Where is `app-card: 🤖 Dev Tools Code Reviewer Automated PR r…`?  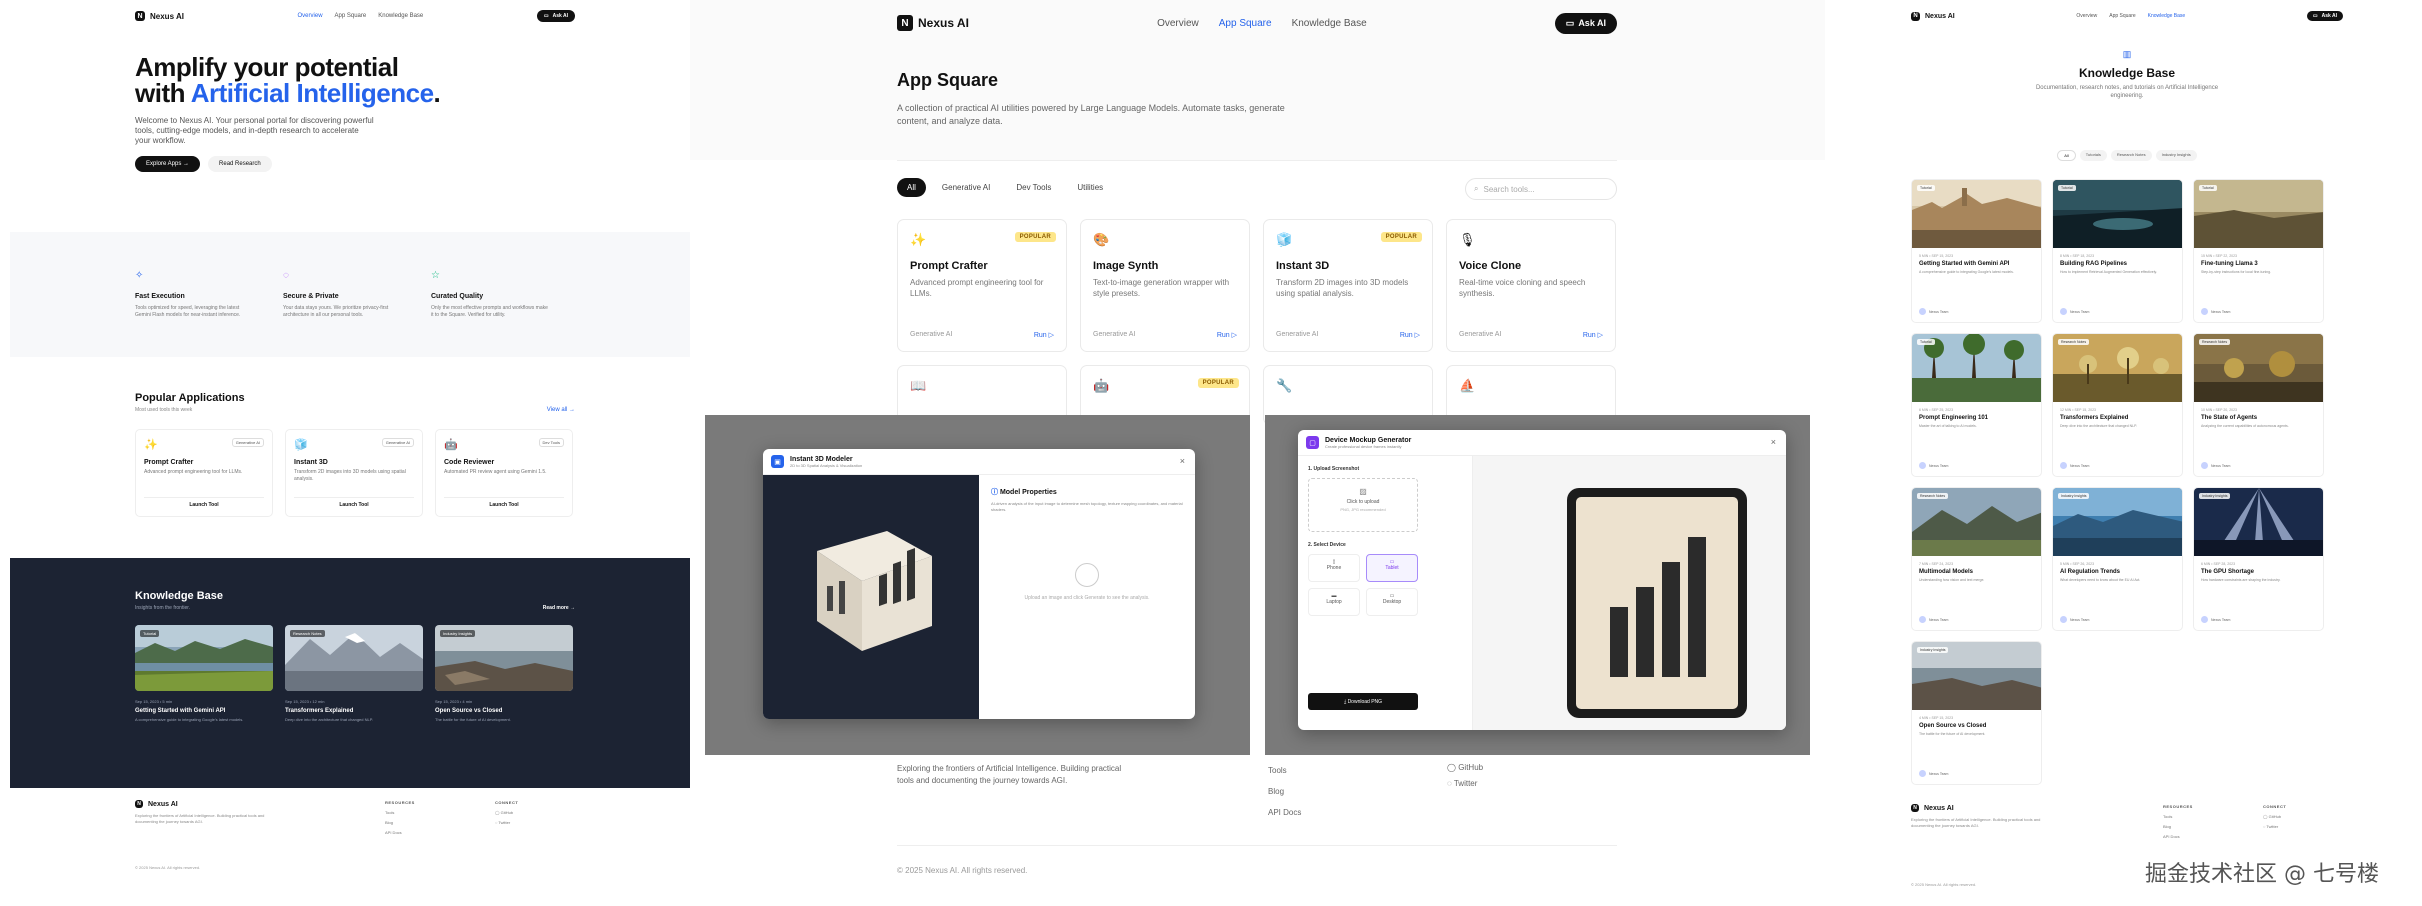 app-card: 🤖 Dev Tools Code Reviewer Automated PR r… is located at coordinates (504, 473).